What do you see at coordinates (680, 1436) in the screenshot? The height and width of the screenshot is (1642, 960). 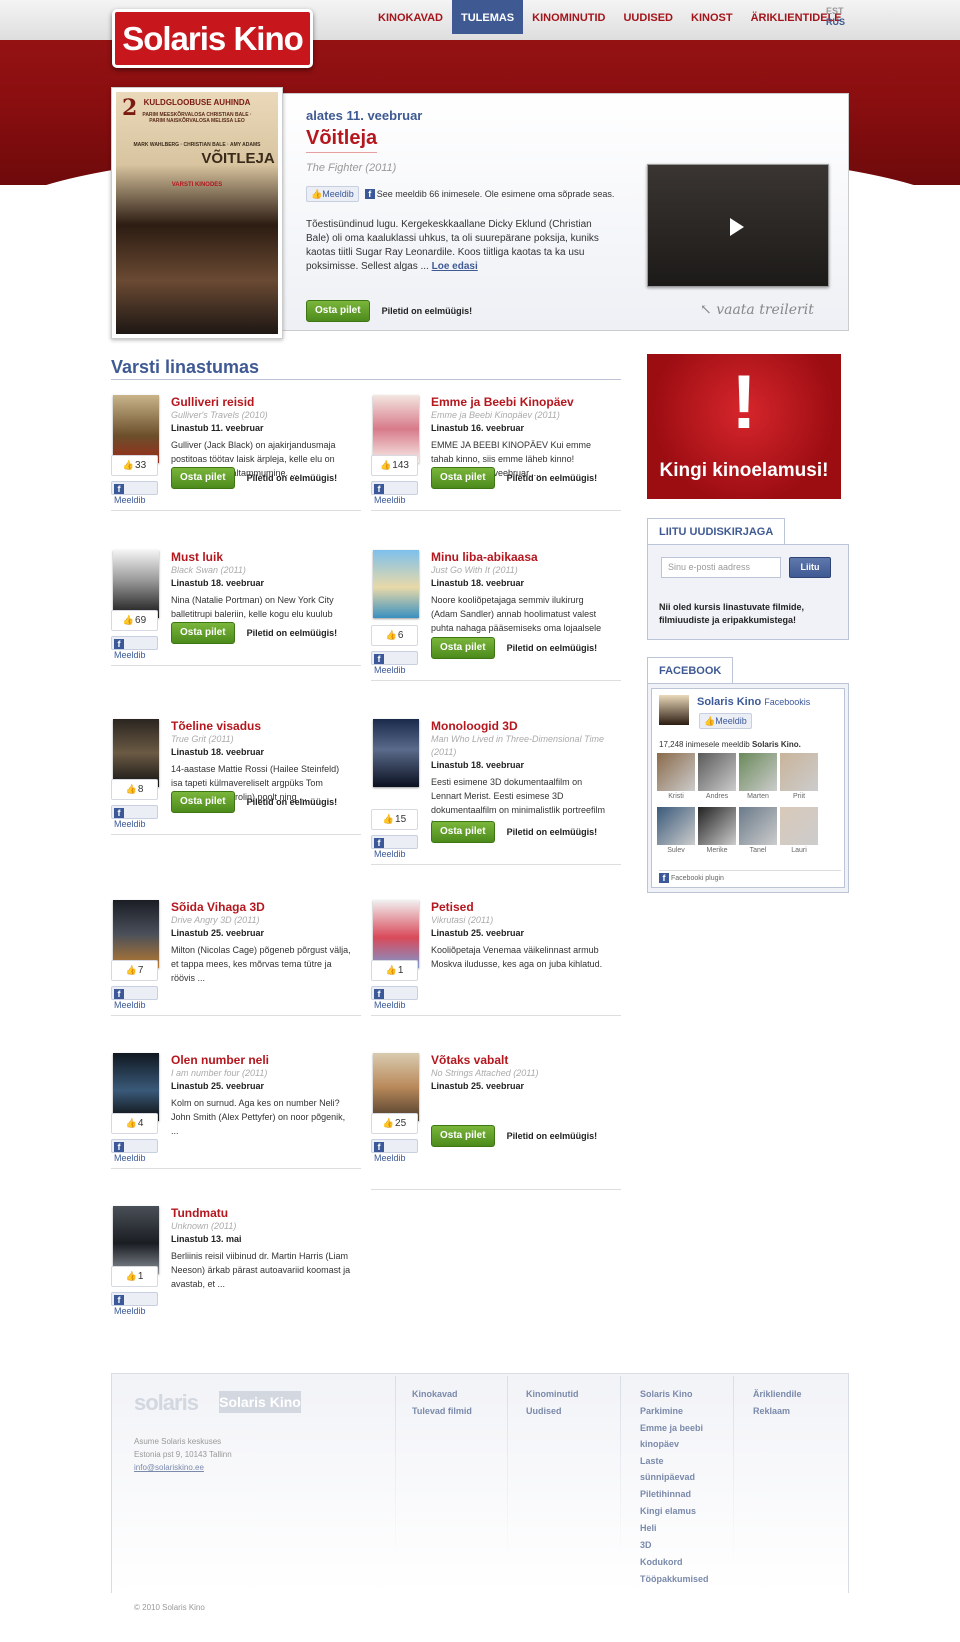 I see `footer-link: Emme ja beebi kinopäev` at bounding box center [680, 1436].